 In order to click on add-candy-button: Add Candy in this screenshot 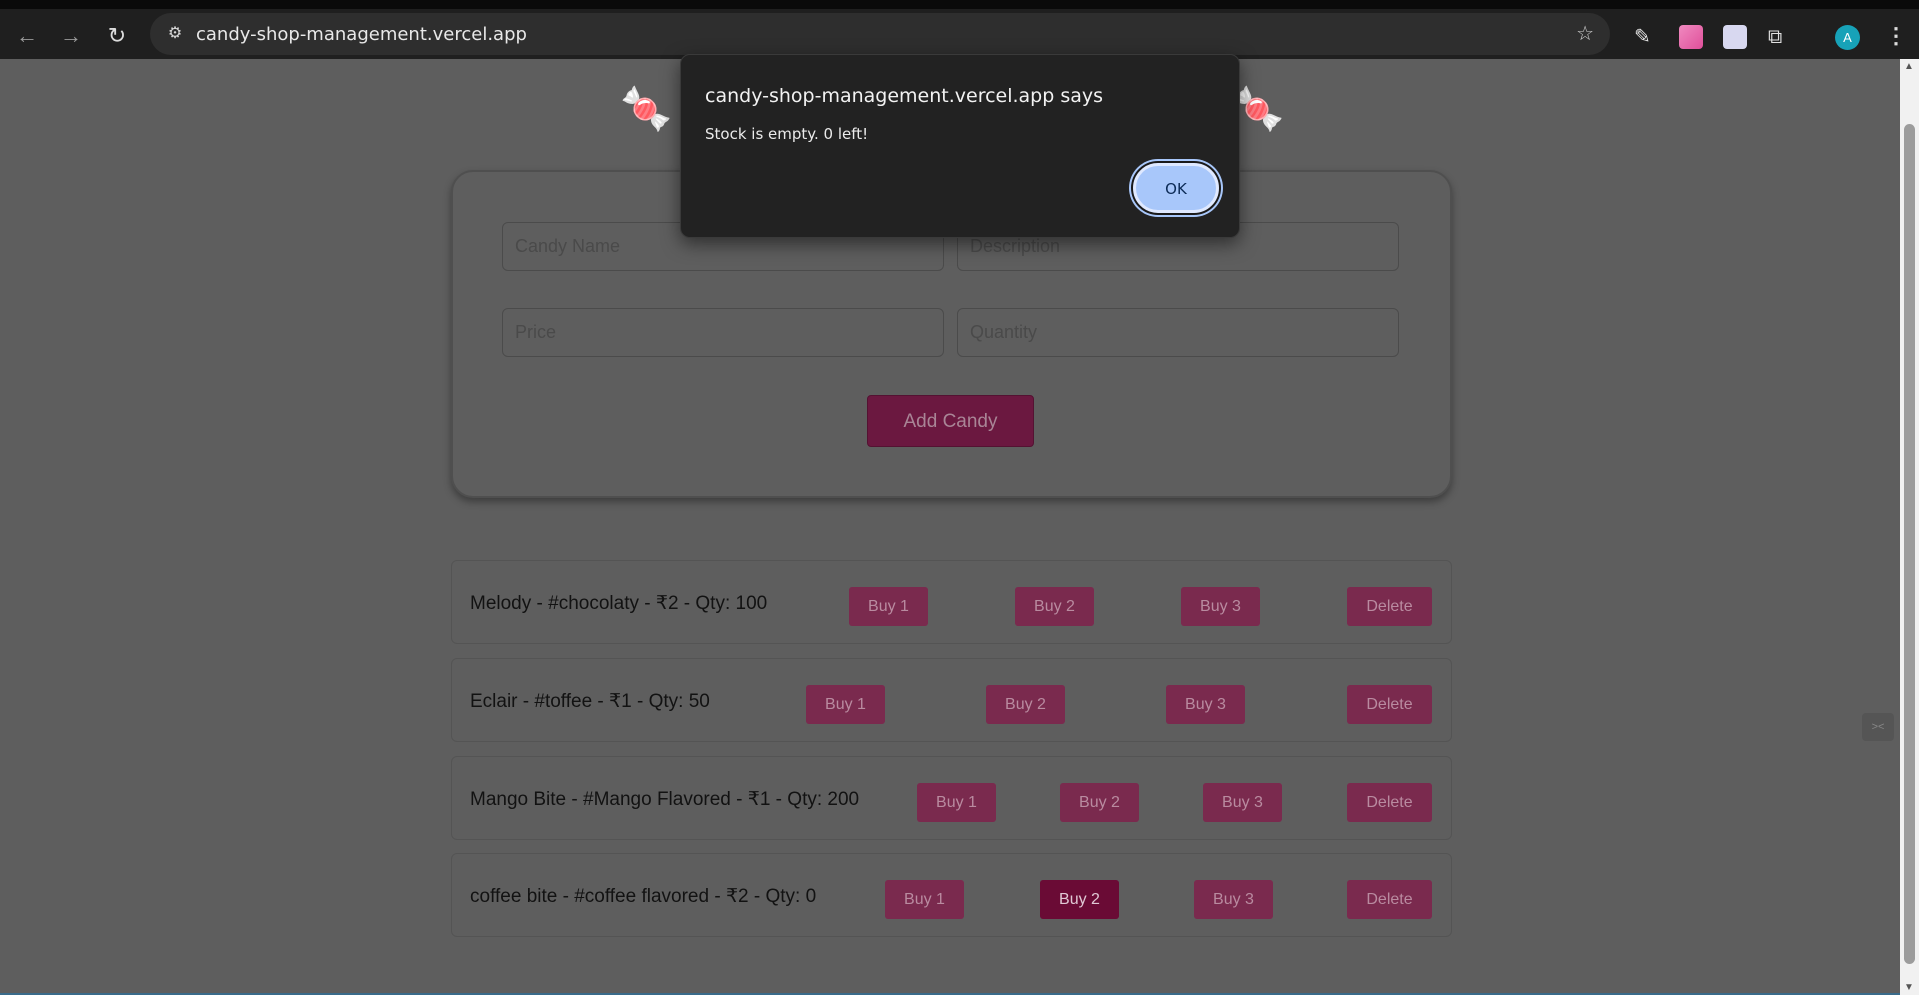, I will do `click(950, 421)`.